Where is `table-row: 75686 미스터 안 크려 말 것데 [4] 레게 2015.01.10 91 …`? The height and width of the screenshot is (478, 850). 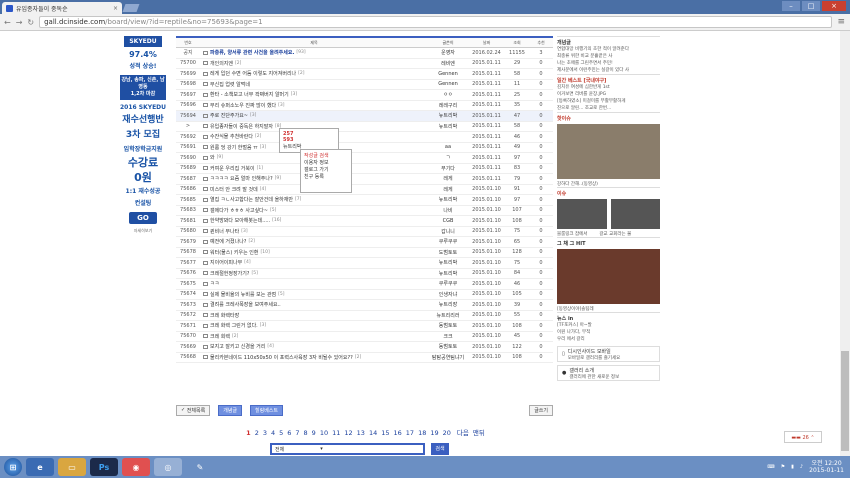
table-row: 75686 미스터 안 크려 말 것데 [4] 레게 2015.01.10 91 … is located at coordinates (364, 190).